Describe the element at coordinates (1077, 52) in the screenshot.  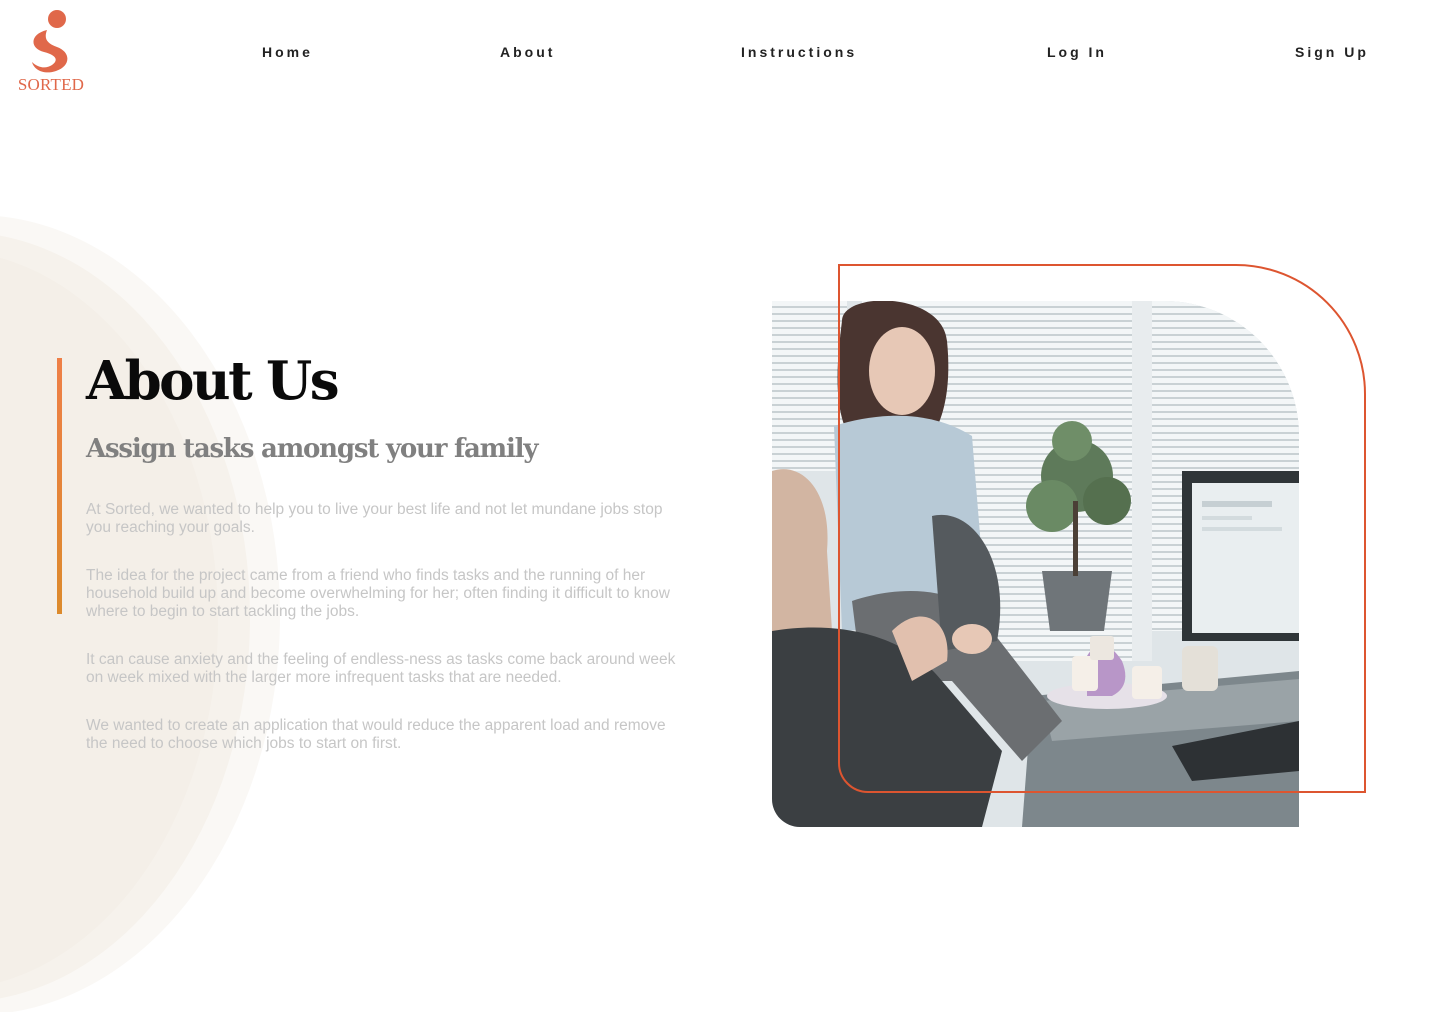
I see `nav-login: Log In` at that location.